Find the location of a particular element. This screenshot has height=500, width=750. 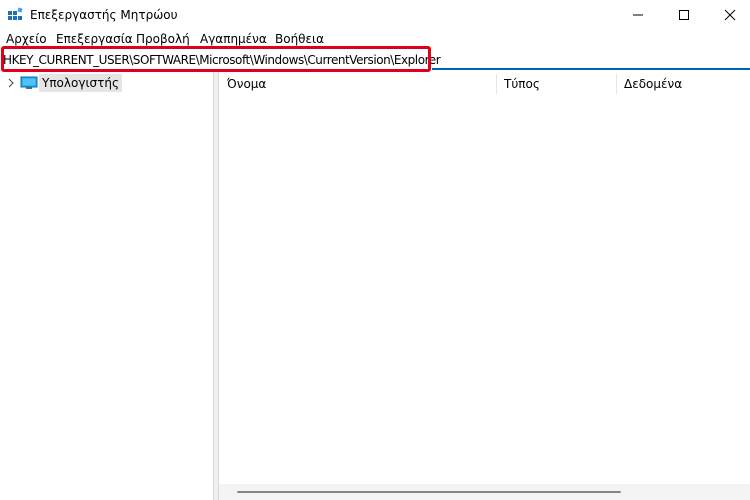

menu-view: Προβολή is located at coordinates (163, 39).